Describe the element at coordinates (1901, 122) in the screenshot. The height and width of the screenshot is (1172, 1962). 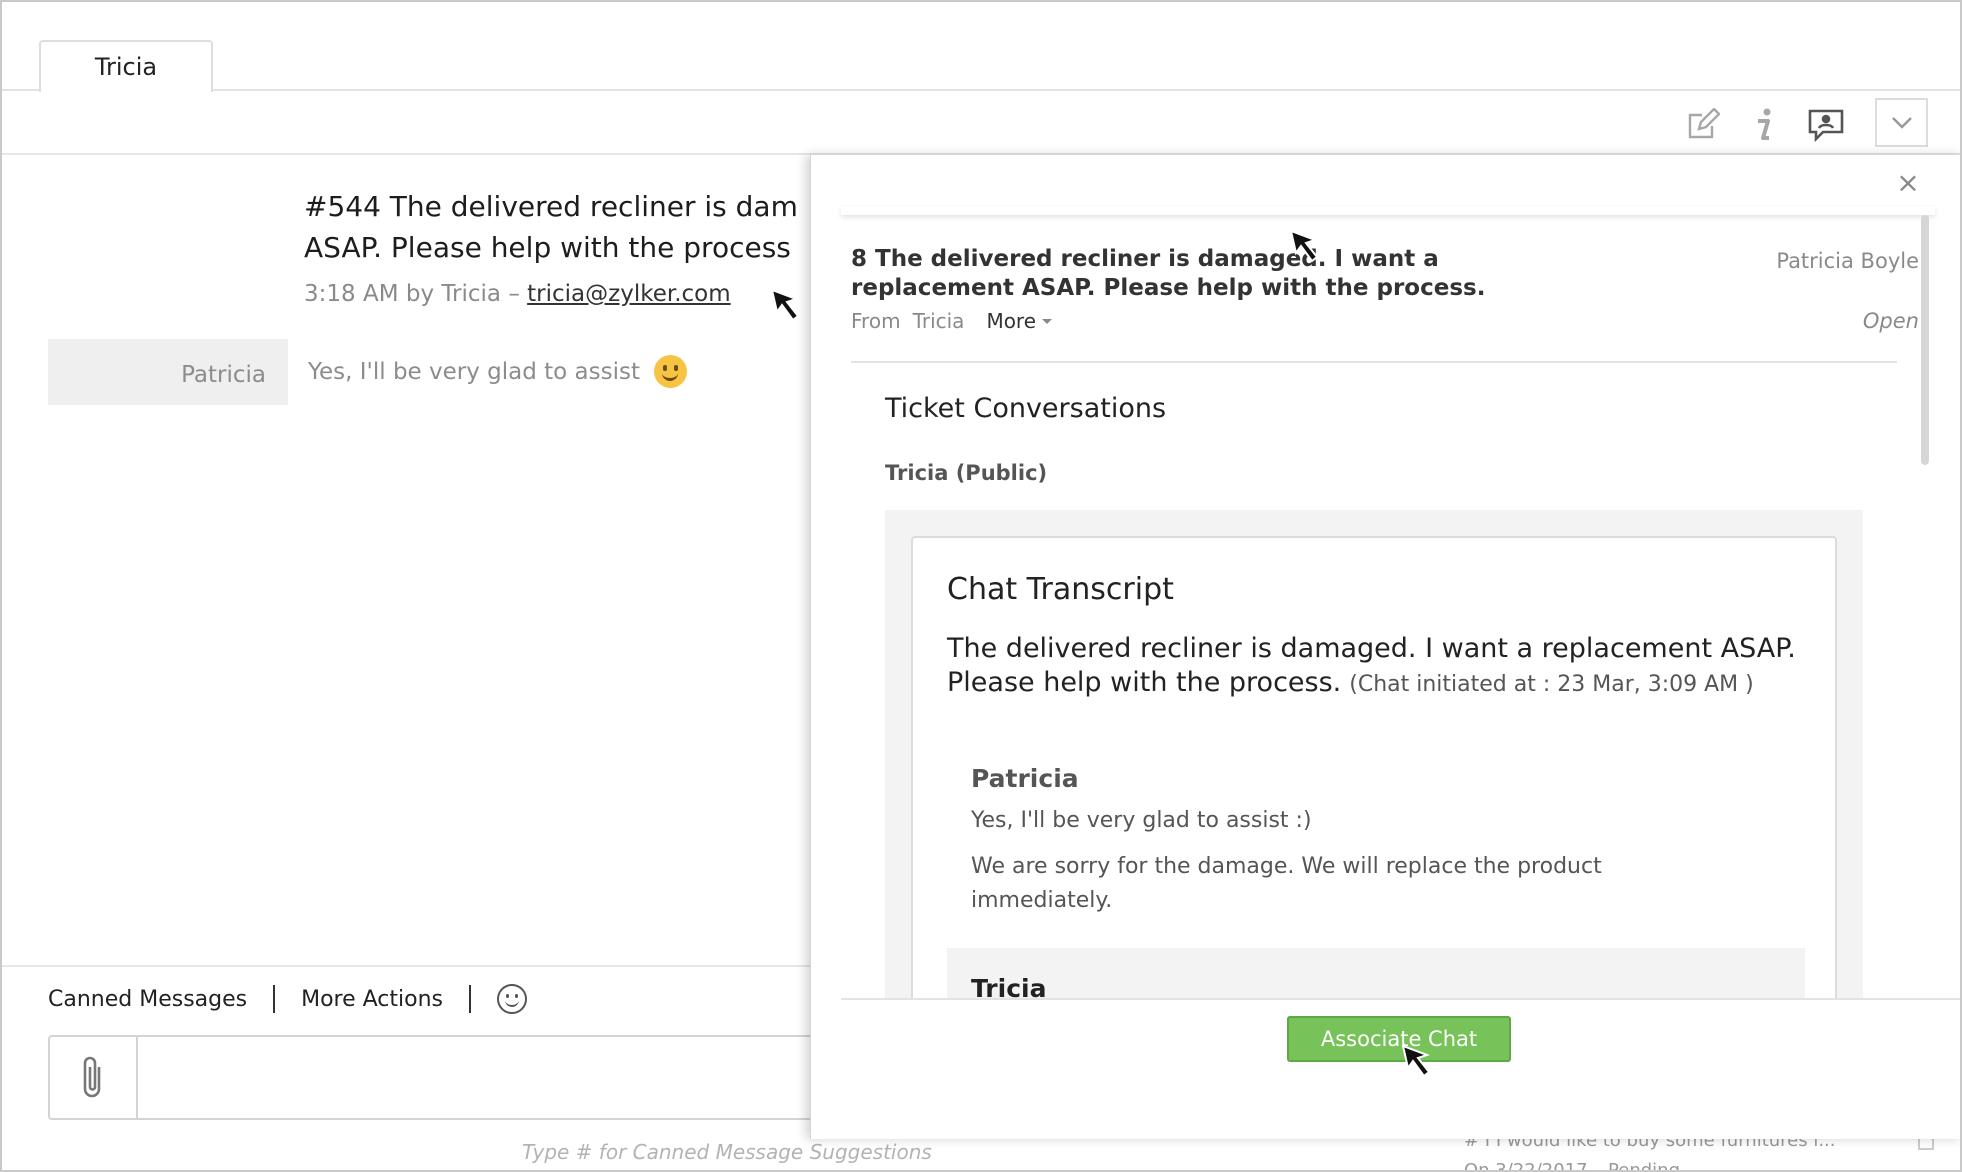
I see `chevron-down-icon` at that location.